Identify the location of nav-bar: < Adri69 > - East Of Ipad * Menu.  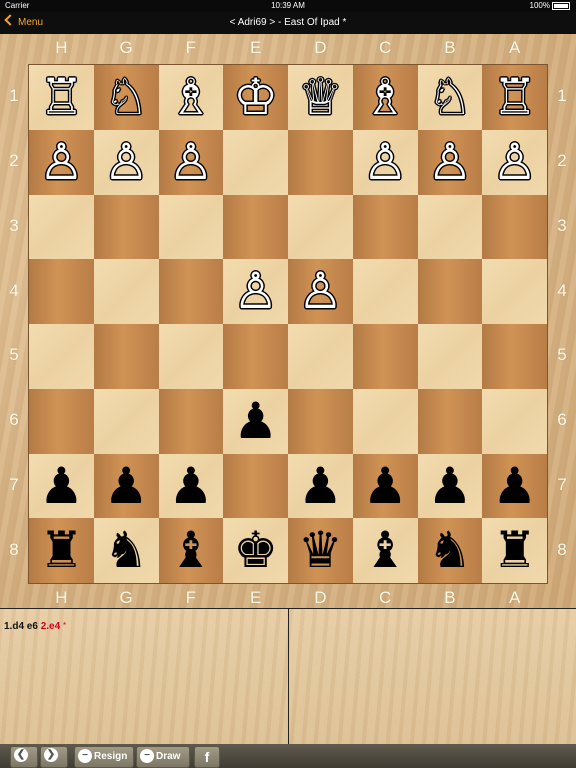
(288, 23).